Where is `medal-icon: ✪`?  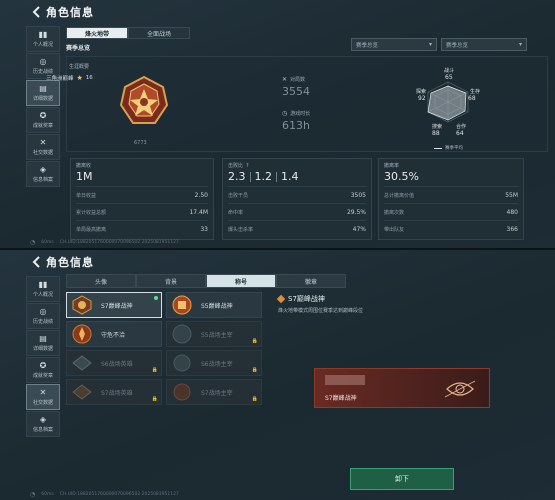 medal-icon: ✪ is located at coordinates (43, 115).